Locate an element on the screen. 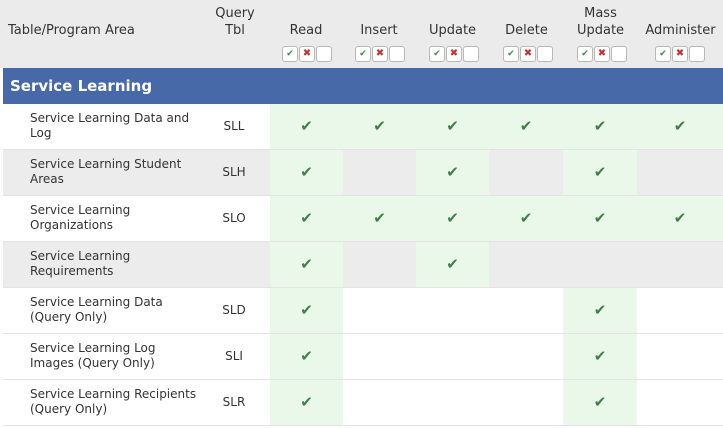  section-header-service-learning: Service Learning is located at coordinates (363, 86).